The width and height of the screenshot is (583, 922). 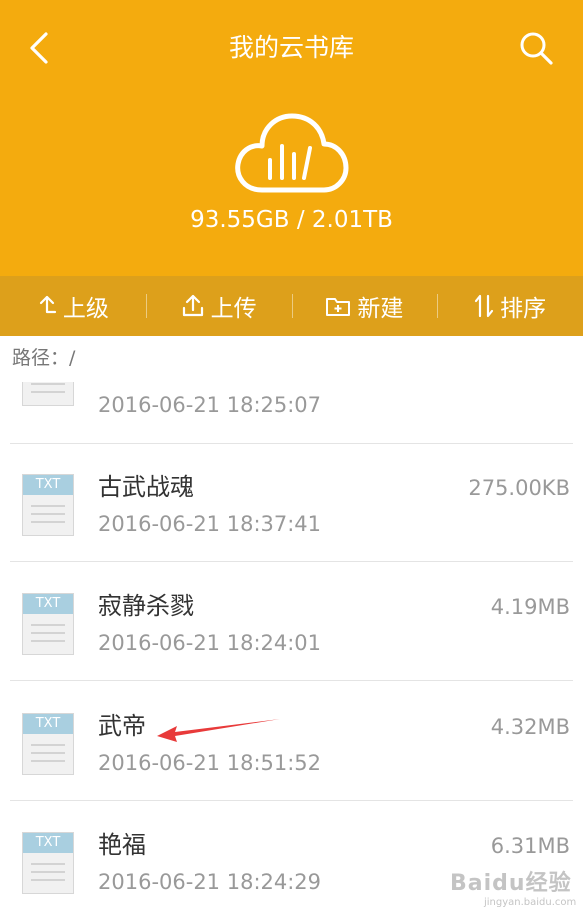 I want to click on file-date: 2016-06-21 18:51:52, so click(x=210, y=763).